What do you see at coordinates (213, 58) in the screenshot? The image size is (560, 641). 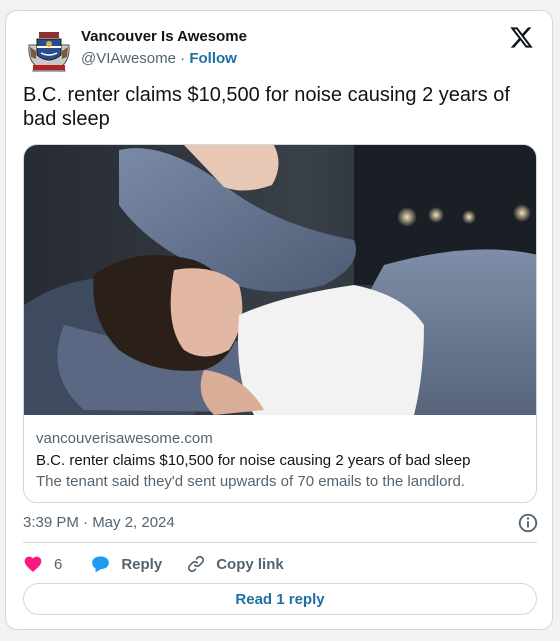 I see `follow-button: Follow` at bounding box center [213, 58].